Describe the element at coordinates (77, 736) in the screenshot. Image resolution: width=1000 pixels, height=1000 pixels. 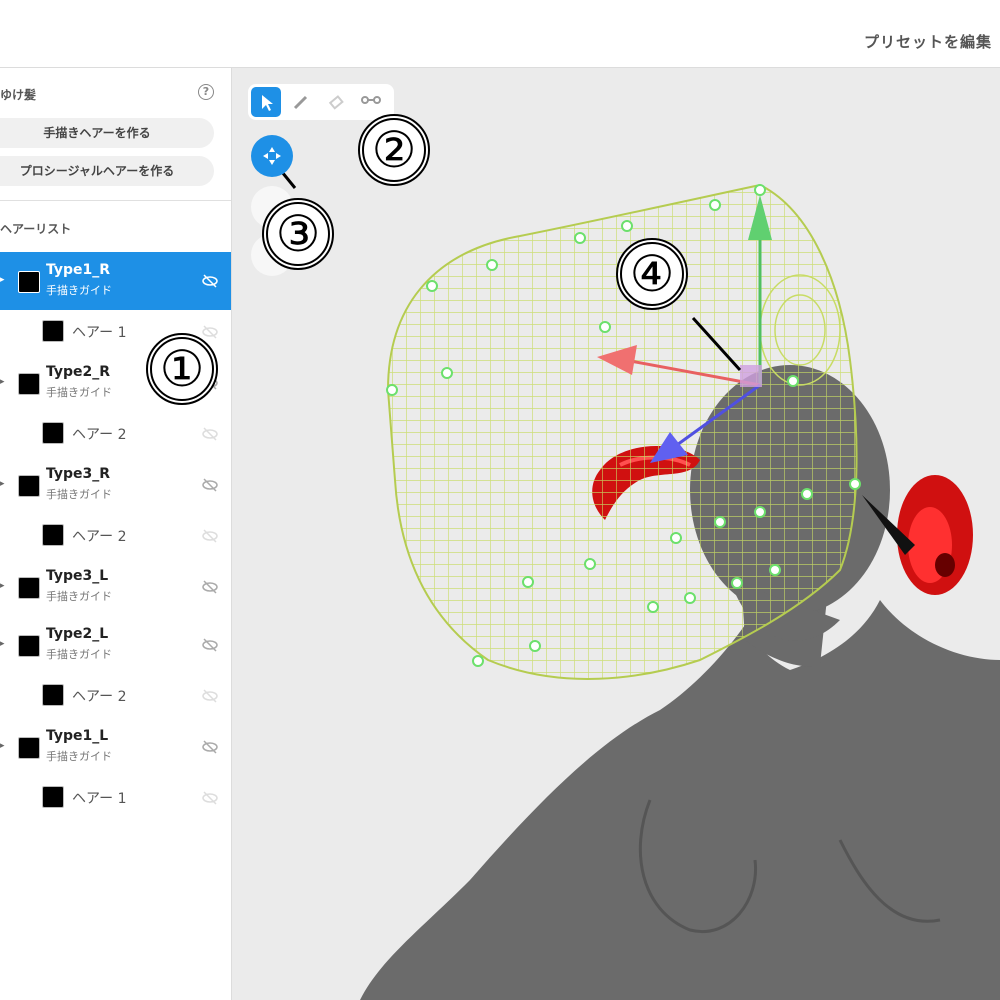
I see `hair-guide-name: Type1_L` at that location.